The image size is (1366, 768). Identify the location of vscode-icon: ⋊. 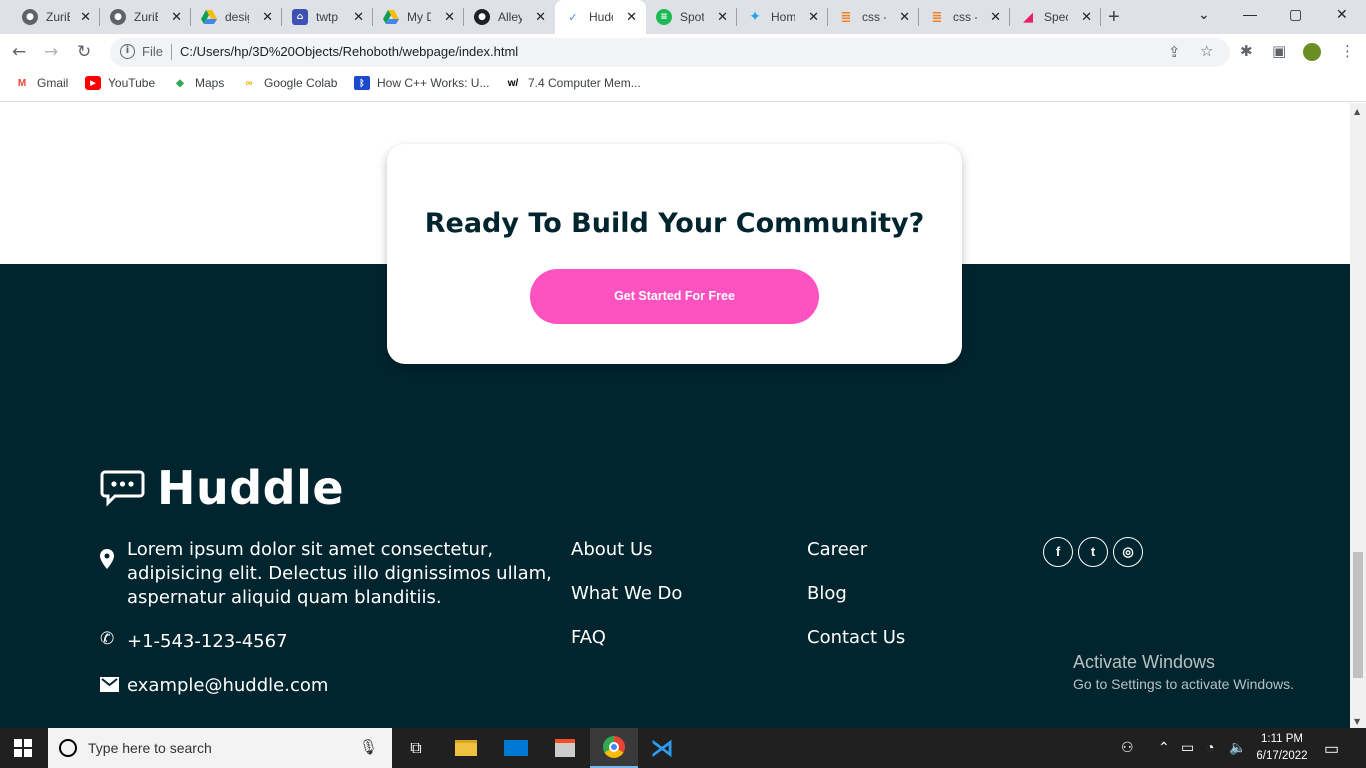
(662, 748).